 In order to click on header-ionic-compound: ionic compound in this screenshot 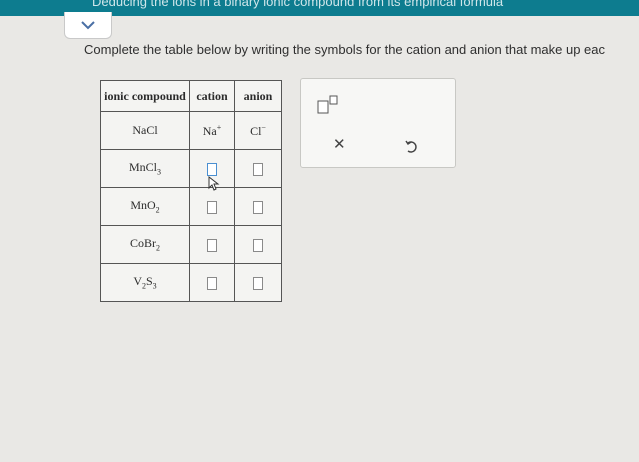, I will do `click(145, 96)`.